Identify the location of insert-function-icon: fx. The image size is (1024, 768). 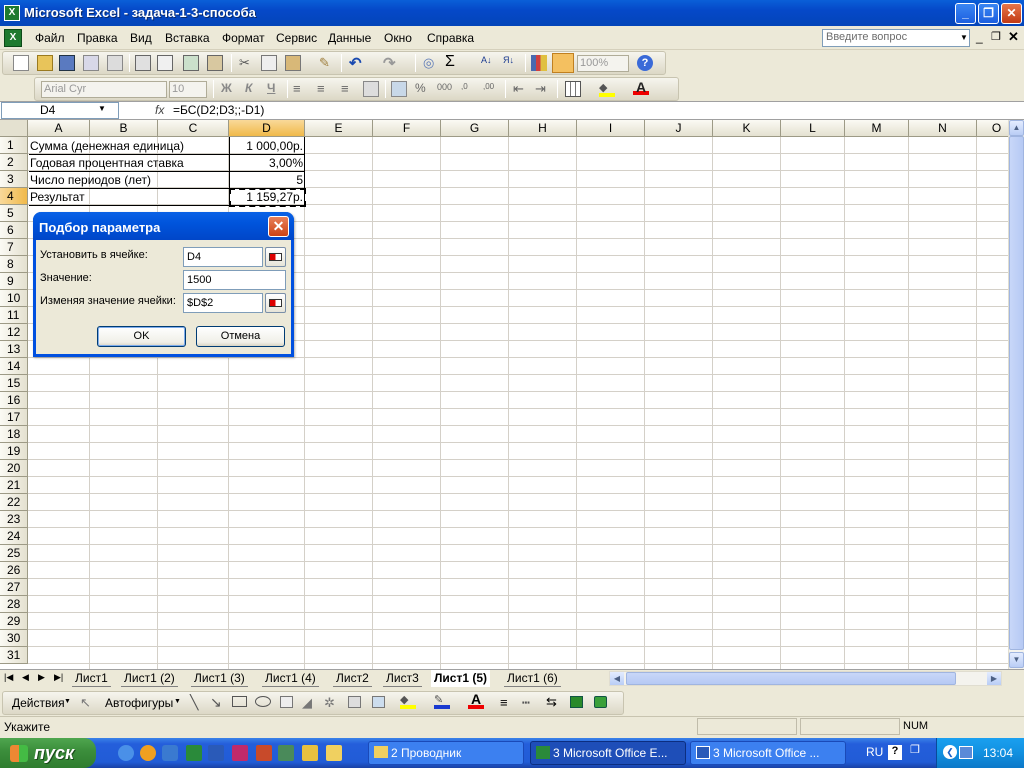
(159, 110).